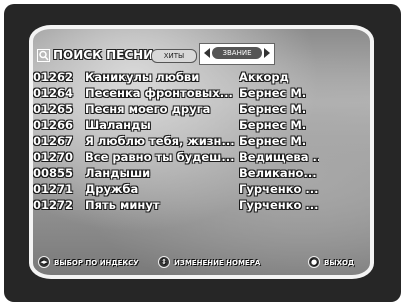  I want to click on song-number: 01271, so click(53, 189).